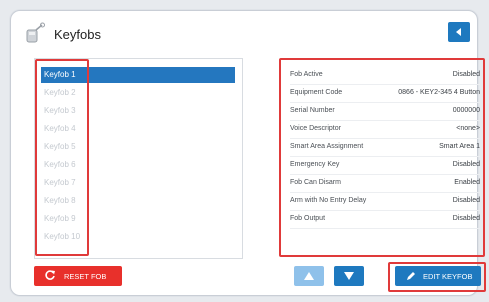  I want to click on back-arrow-icon, so click(458, 32).